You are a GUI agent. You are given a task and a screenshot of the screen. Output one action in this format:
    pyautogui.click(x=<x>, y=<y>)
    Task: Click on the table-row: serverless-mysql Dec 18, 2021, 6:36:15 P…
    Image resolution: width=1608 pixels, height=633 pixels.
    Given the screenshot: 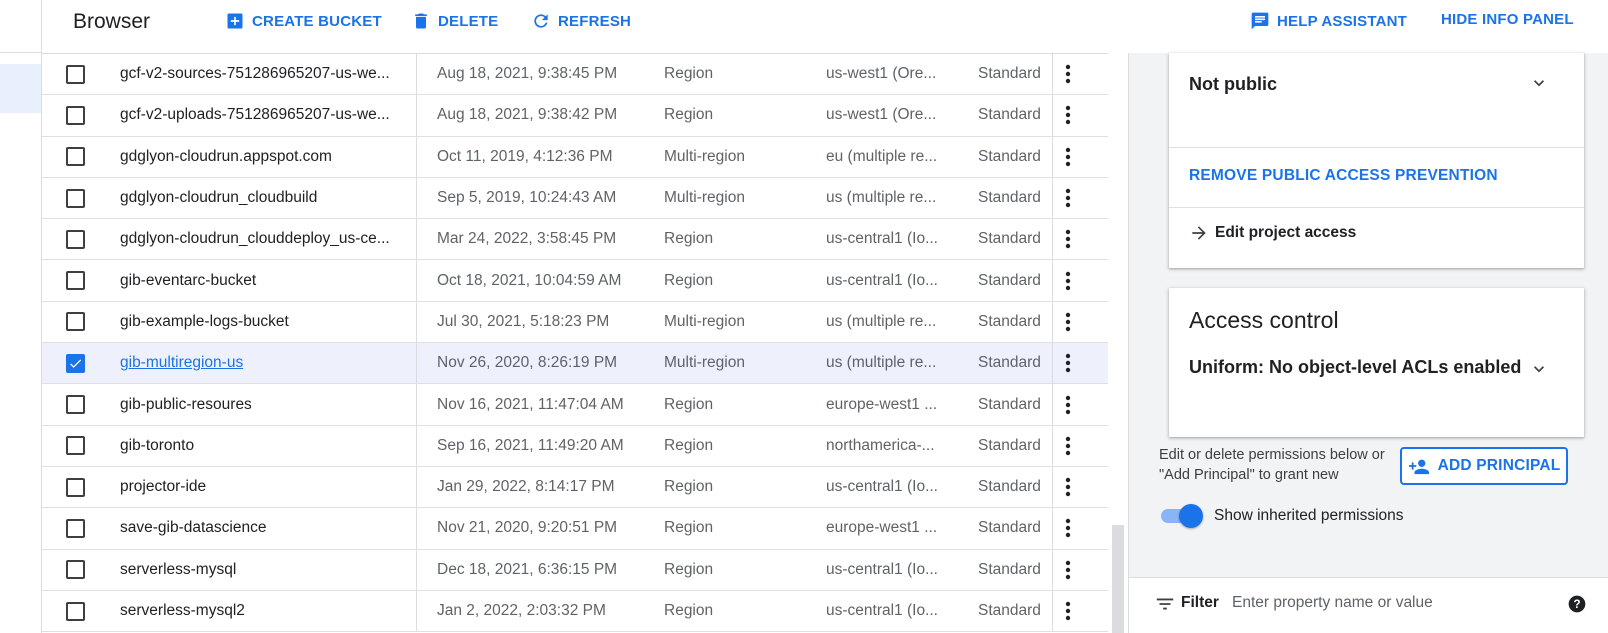 What is the action you would take?
    pyautogui.click(x=575, y=570)
    